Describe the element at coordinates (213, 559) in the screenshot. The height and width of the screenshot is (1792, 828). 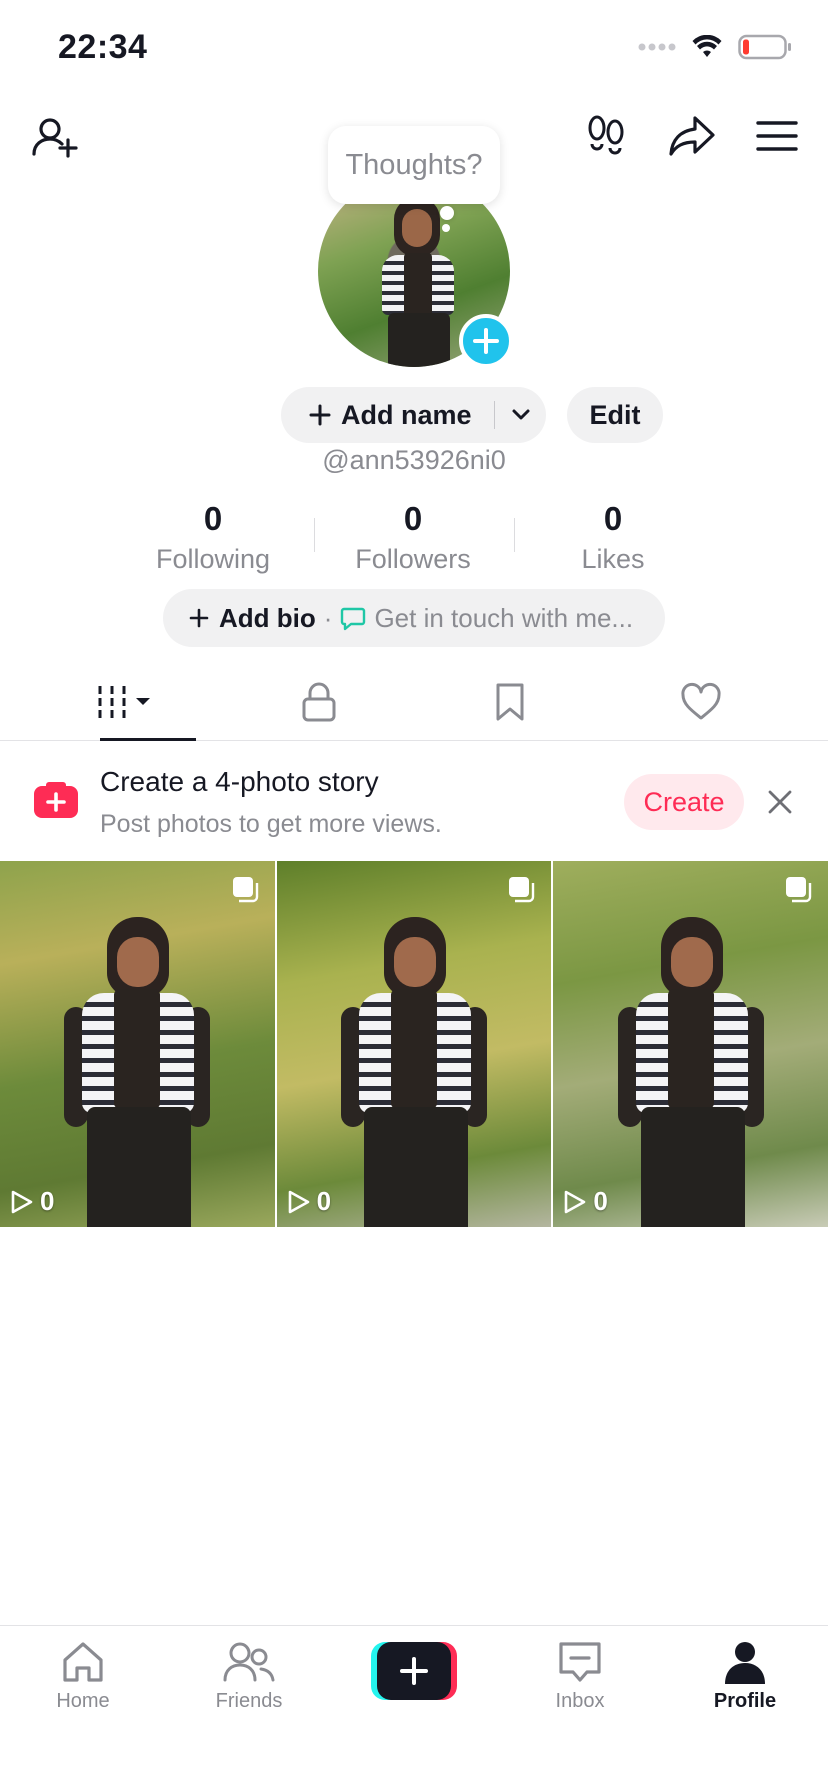
I see `stat-label: Following` at that location.